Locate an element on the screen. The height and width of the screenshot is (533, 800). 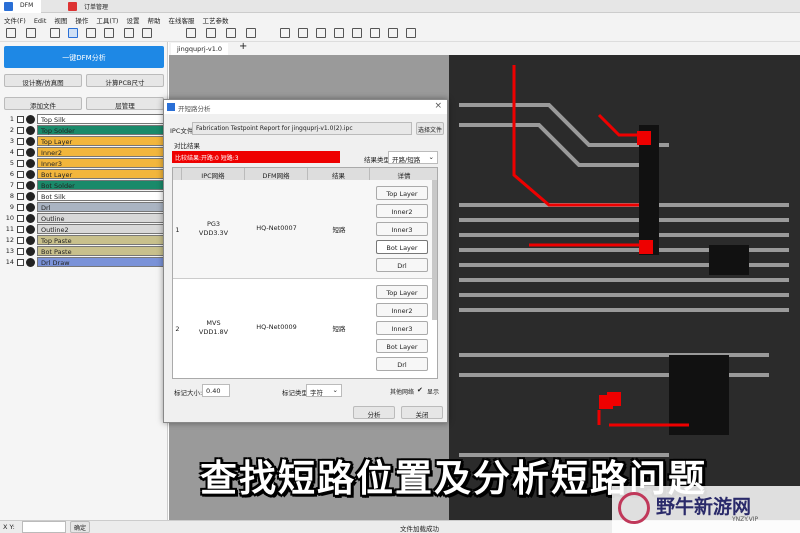
tab-orders: 订单管理 is located at coordinates (90, 6).